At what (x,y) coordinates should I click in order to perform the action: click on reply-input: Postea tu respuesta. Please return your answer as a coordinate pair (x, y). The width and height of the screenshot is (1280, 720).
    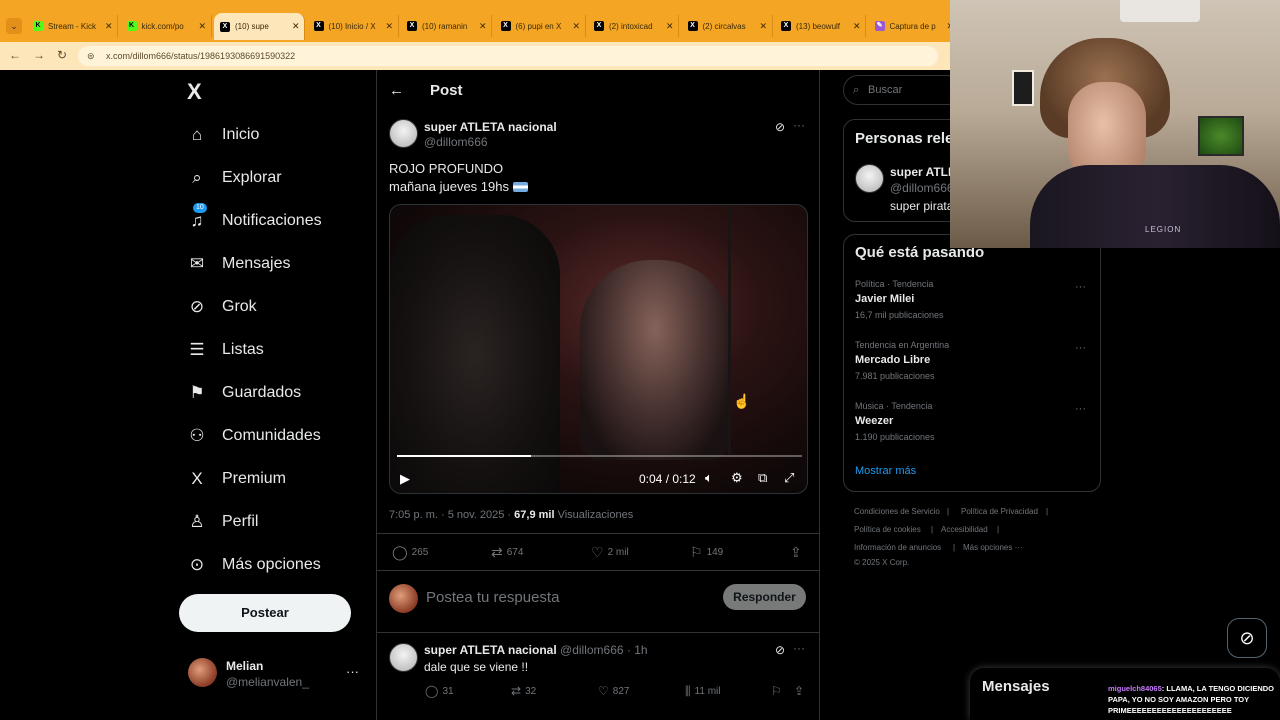
    Looking at the image, I should click on (492, 597).